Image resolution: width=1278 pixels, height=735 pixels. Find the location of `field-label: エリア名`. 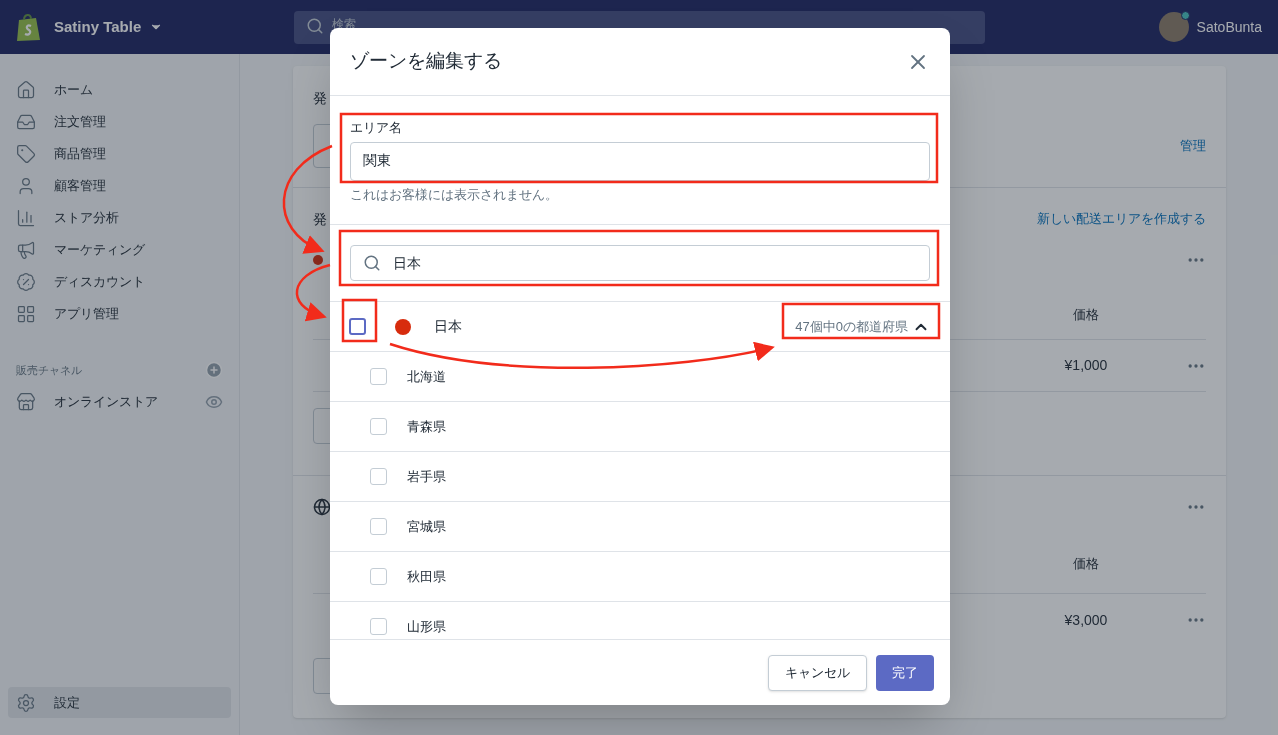

field-label: エリア名 is located at coordinates (376, 128).